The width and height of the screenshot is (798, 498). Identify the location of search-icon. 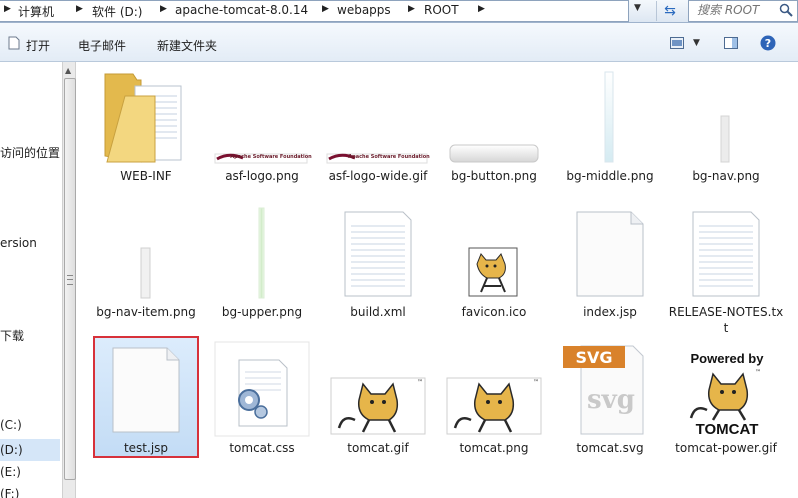
(786, 10).